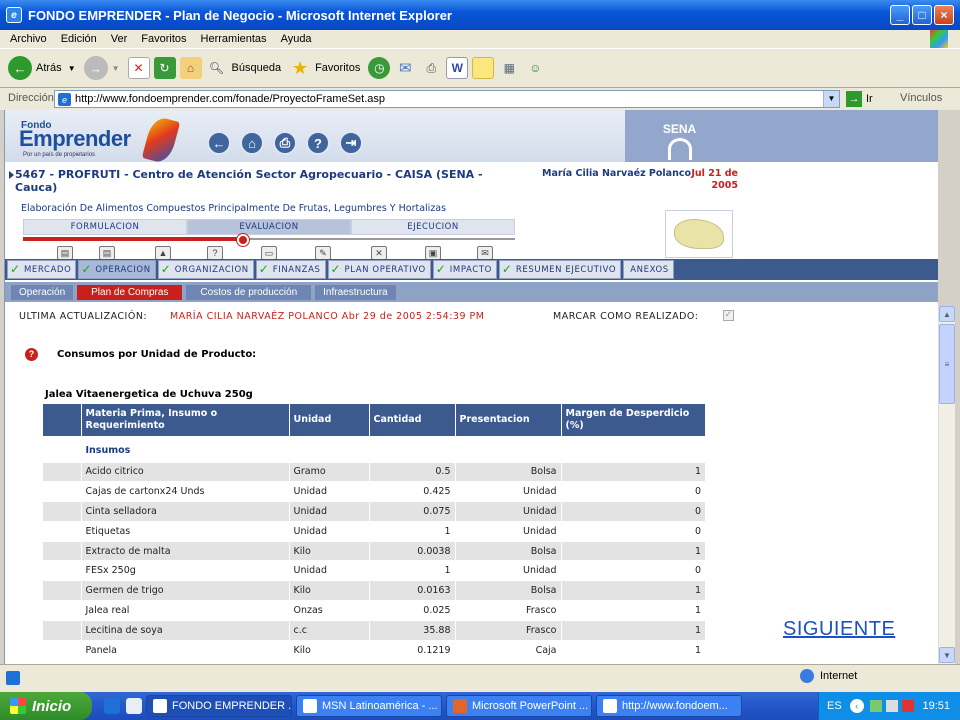 Image resolution: width=960 pixels, height=720 pixels. I want to click on zone-label: Internet, so click(839, 676).